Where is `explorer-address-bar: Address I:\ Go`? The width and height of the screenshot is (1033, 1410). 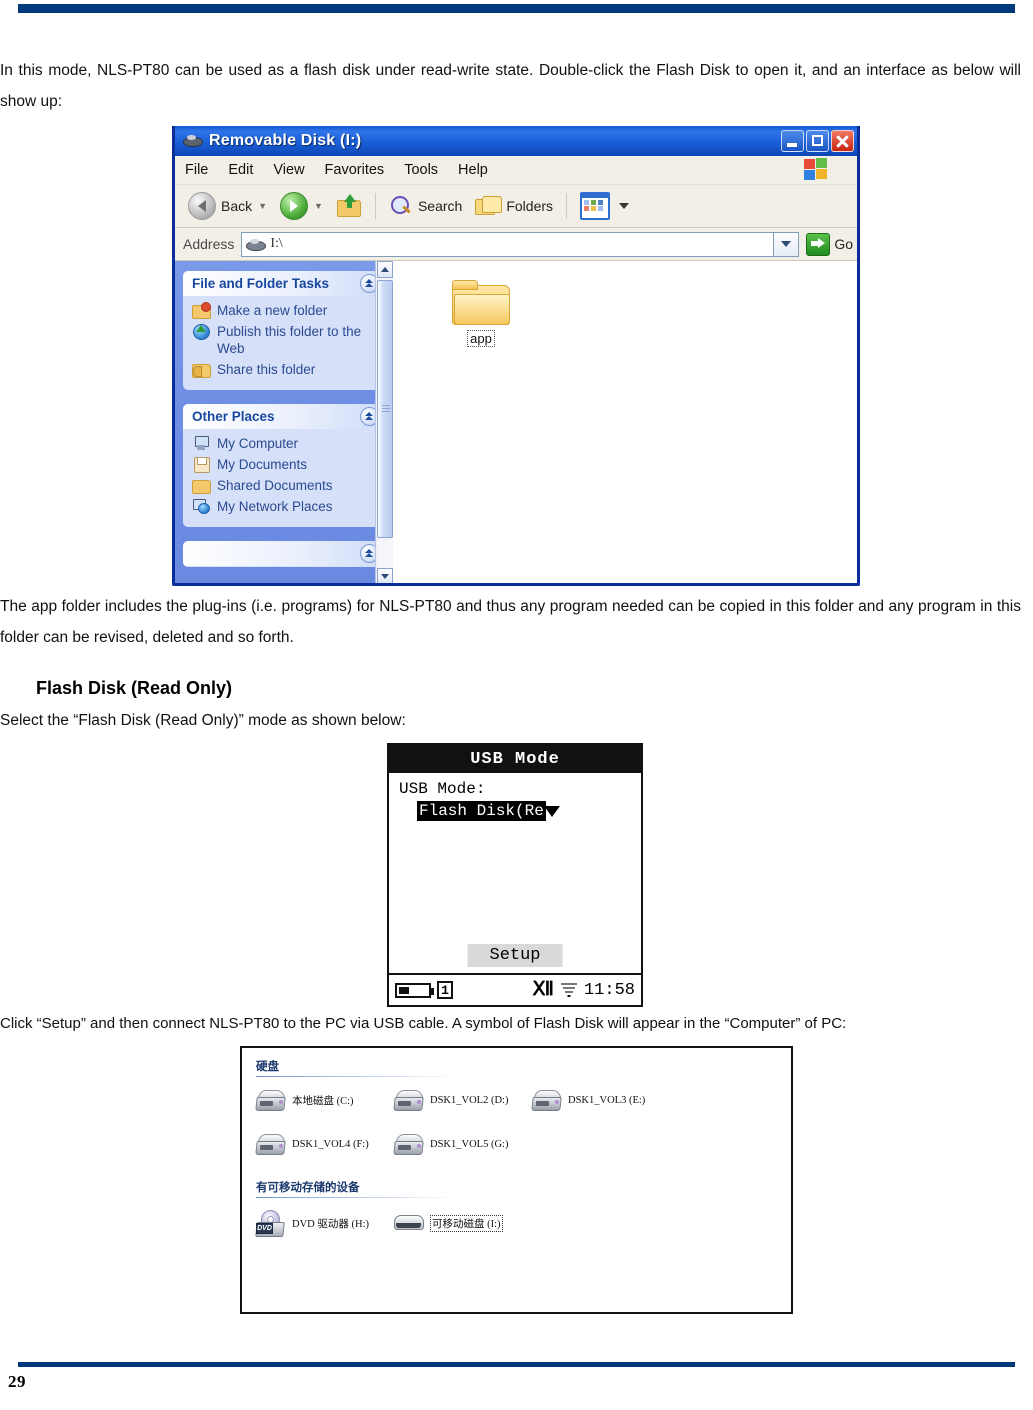
explorer-address-bar: Address I:\ Go is located at coordinates (516, 244).